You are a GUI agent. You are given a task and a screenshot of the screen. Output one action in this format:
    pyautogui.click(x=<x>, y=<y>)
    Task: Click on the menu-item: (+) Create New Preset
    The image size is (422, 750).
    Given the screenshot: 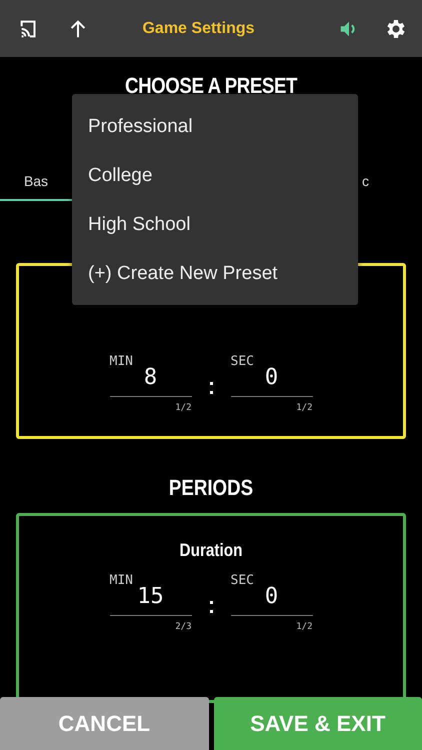 What is the action you would take?
    pyautogui.click(x=215, y=273)
    